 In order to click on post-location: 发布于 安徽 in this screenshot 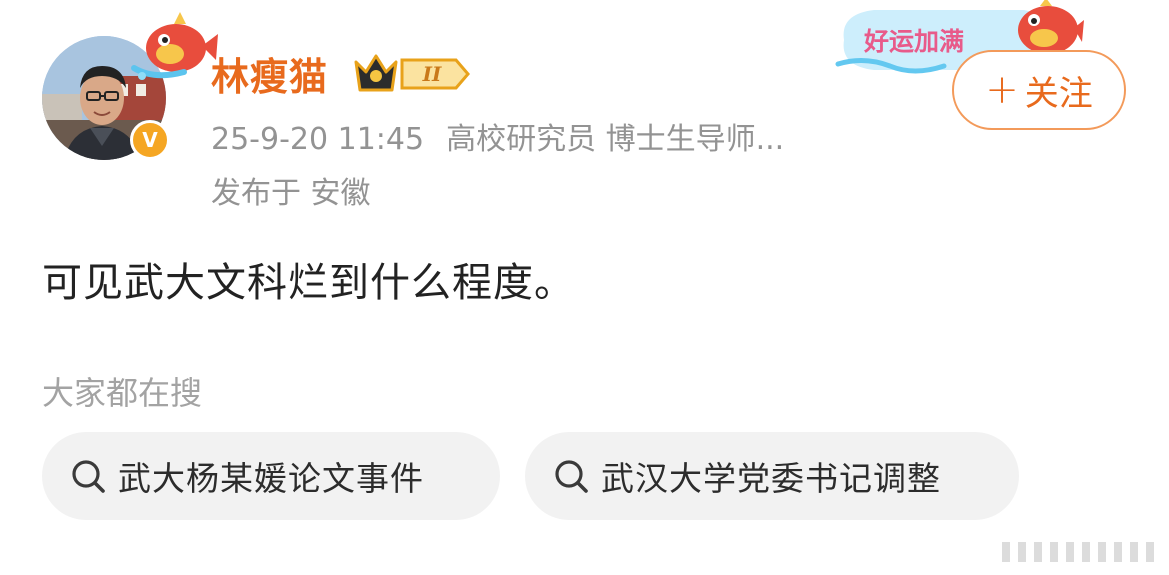, I will do `click(291, 193)`.